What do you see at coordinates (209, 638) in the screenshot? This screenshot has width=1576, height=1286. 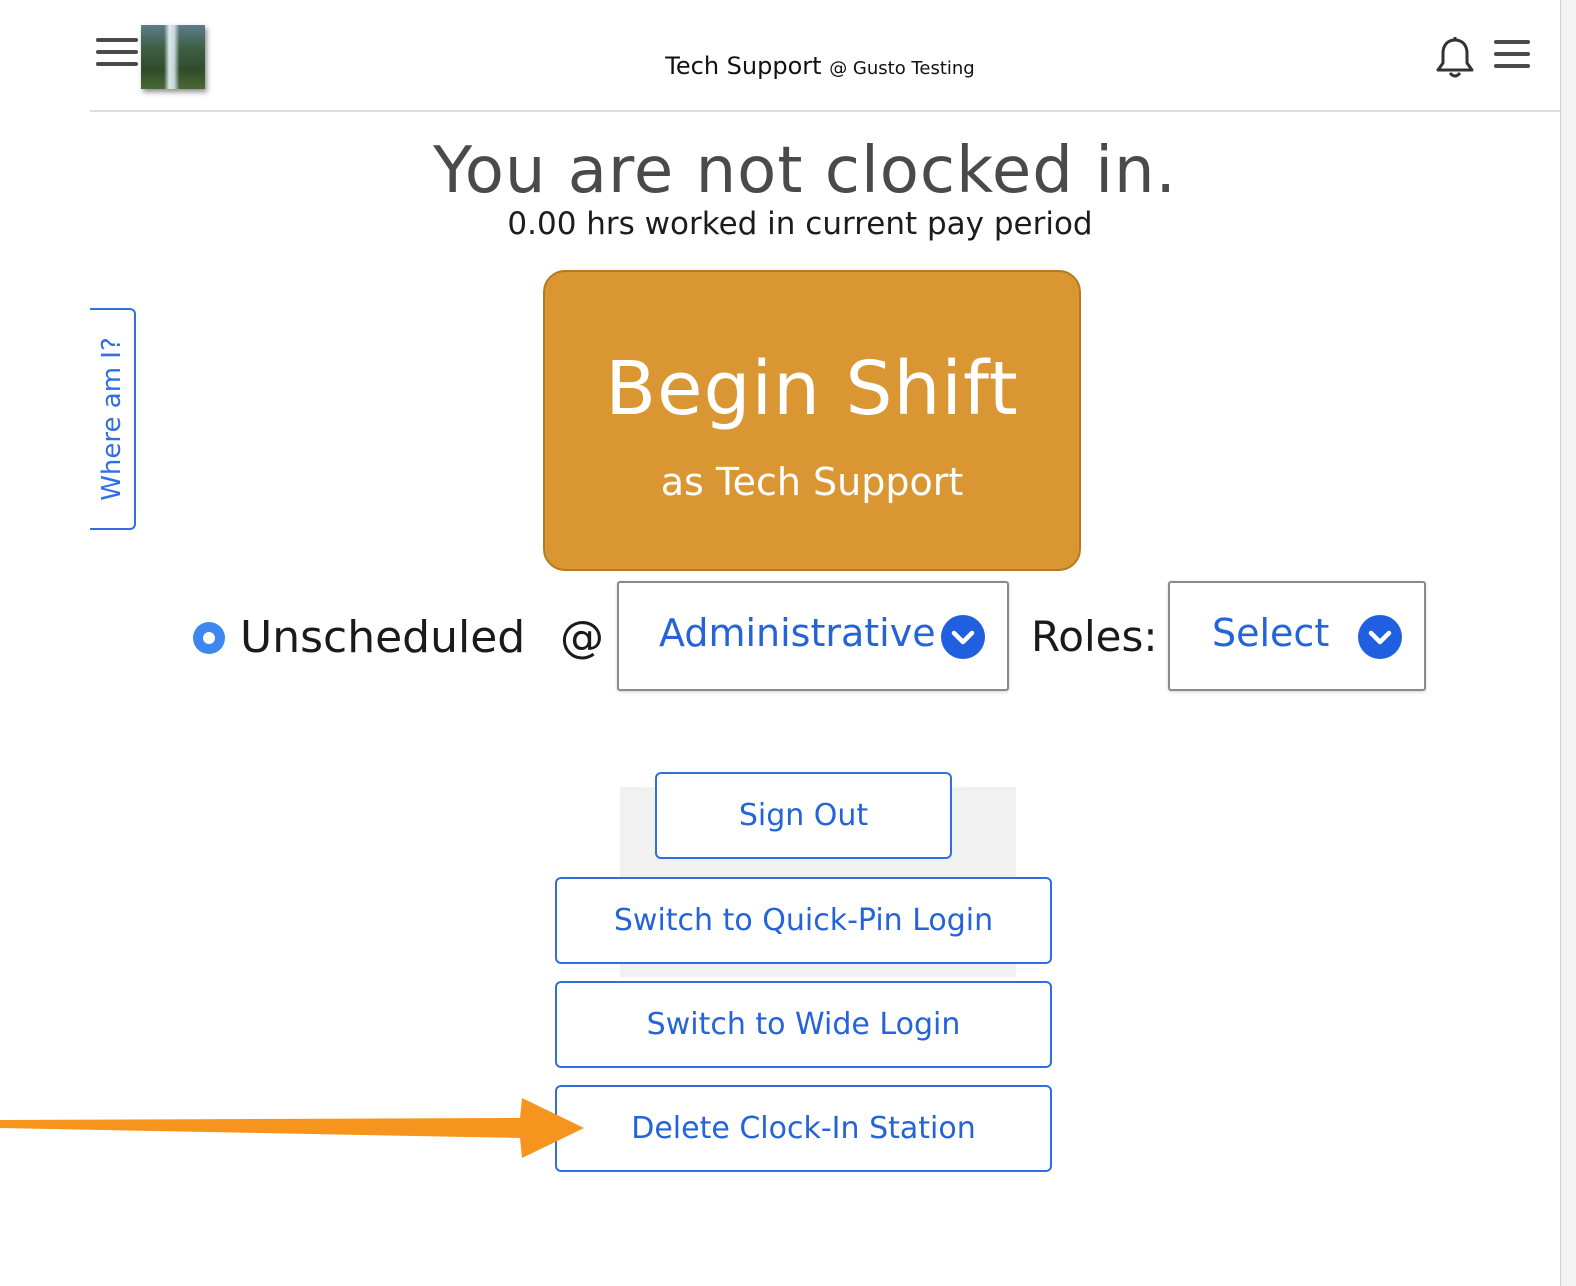 I see `unscheduled-radio` at bounding box center [209, 638].